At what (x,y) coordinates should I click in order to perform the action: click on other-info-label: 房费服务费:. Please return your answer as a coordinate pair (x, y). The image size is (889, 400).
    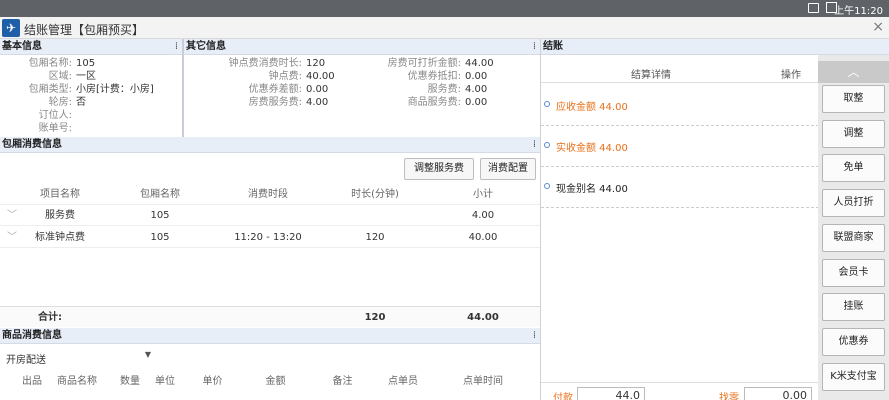
    Looking at the image, I should click on (275, 102).